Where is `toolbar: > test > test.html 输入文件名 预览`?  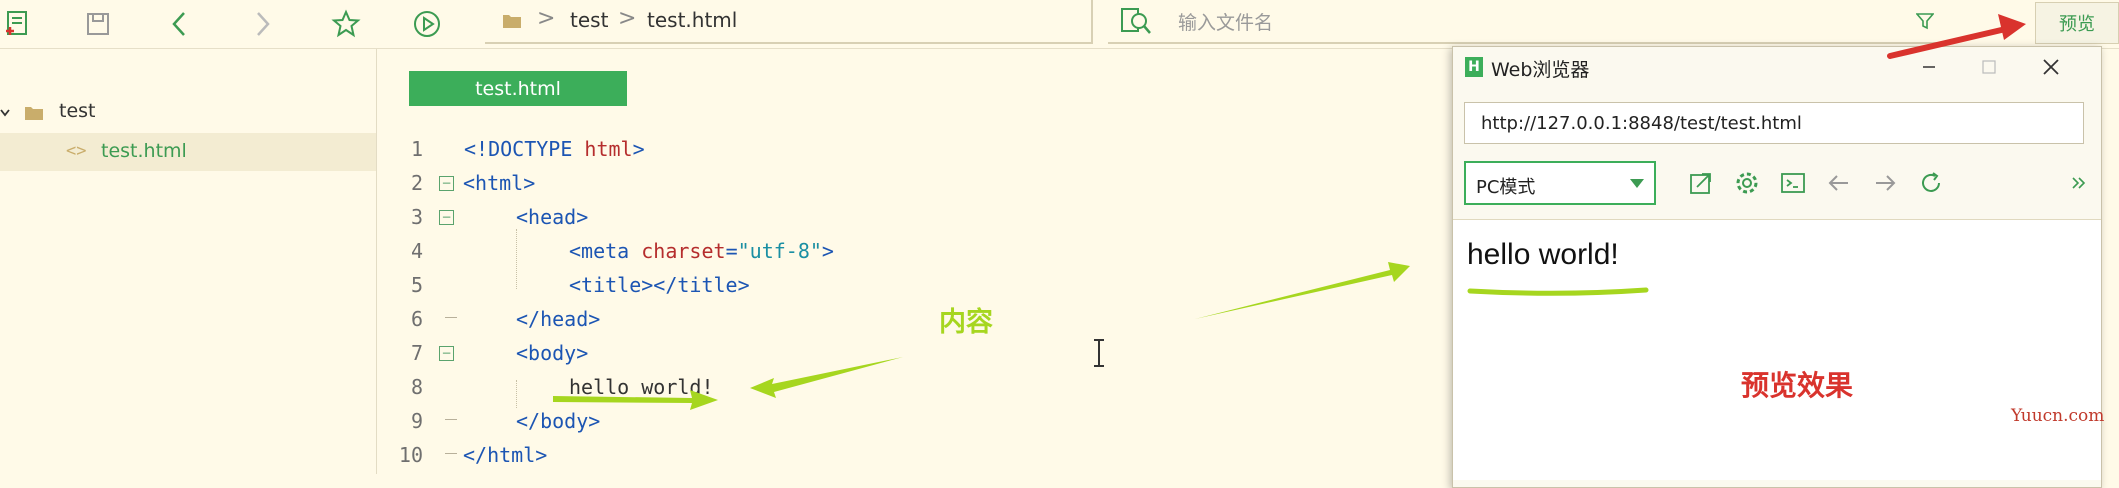
toolbar: > test > test.html 输入文件名 预览 is located at coordinates (1059, 24).